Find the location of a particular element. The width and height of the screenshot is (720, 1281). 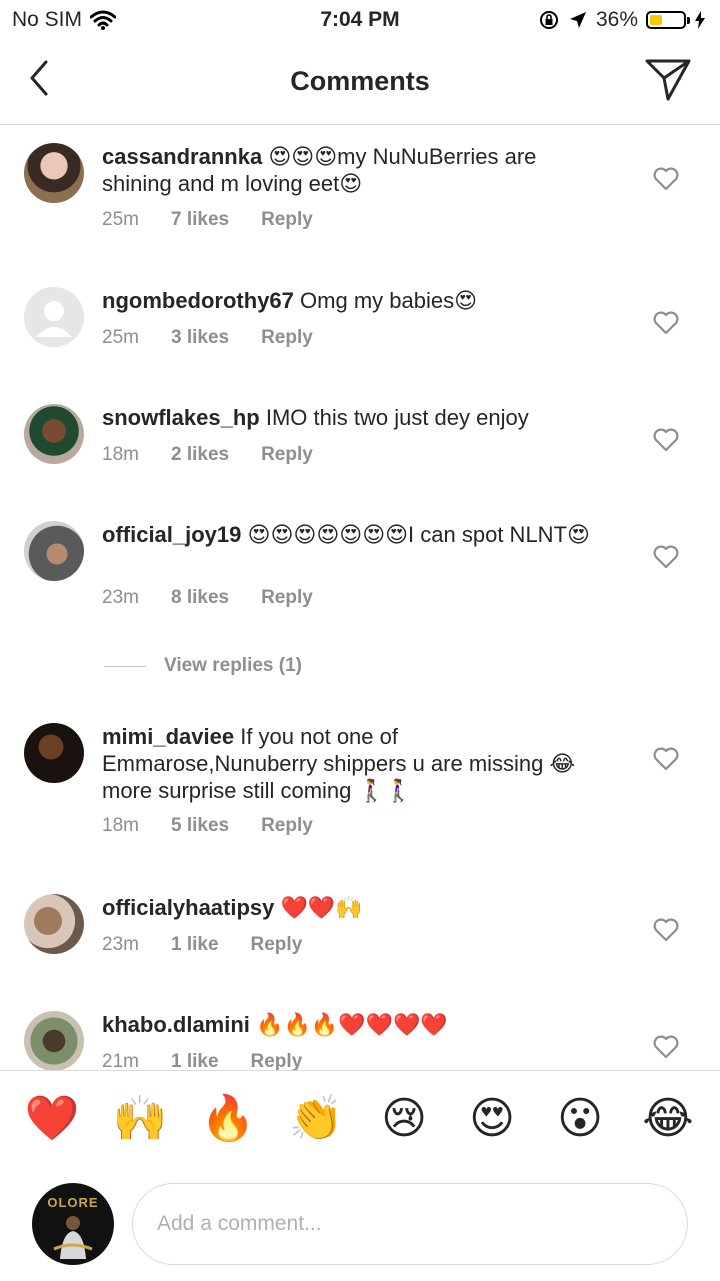

emoji-raised-hands-button: 🙌 is located at coordinates (140, 1119).